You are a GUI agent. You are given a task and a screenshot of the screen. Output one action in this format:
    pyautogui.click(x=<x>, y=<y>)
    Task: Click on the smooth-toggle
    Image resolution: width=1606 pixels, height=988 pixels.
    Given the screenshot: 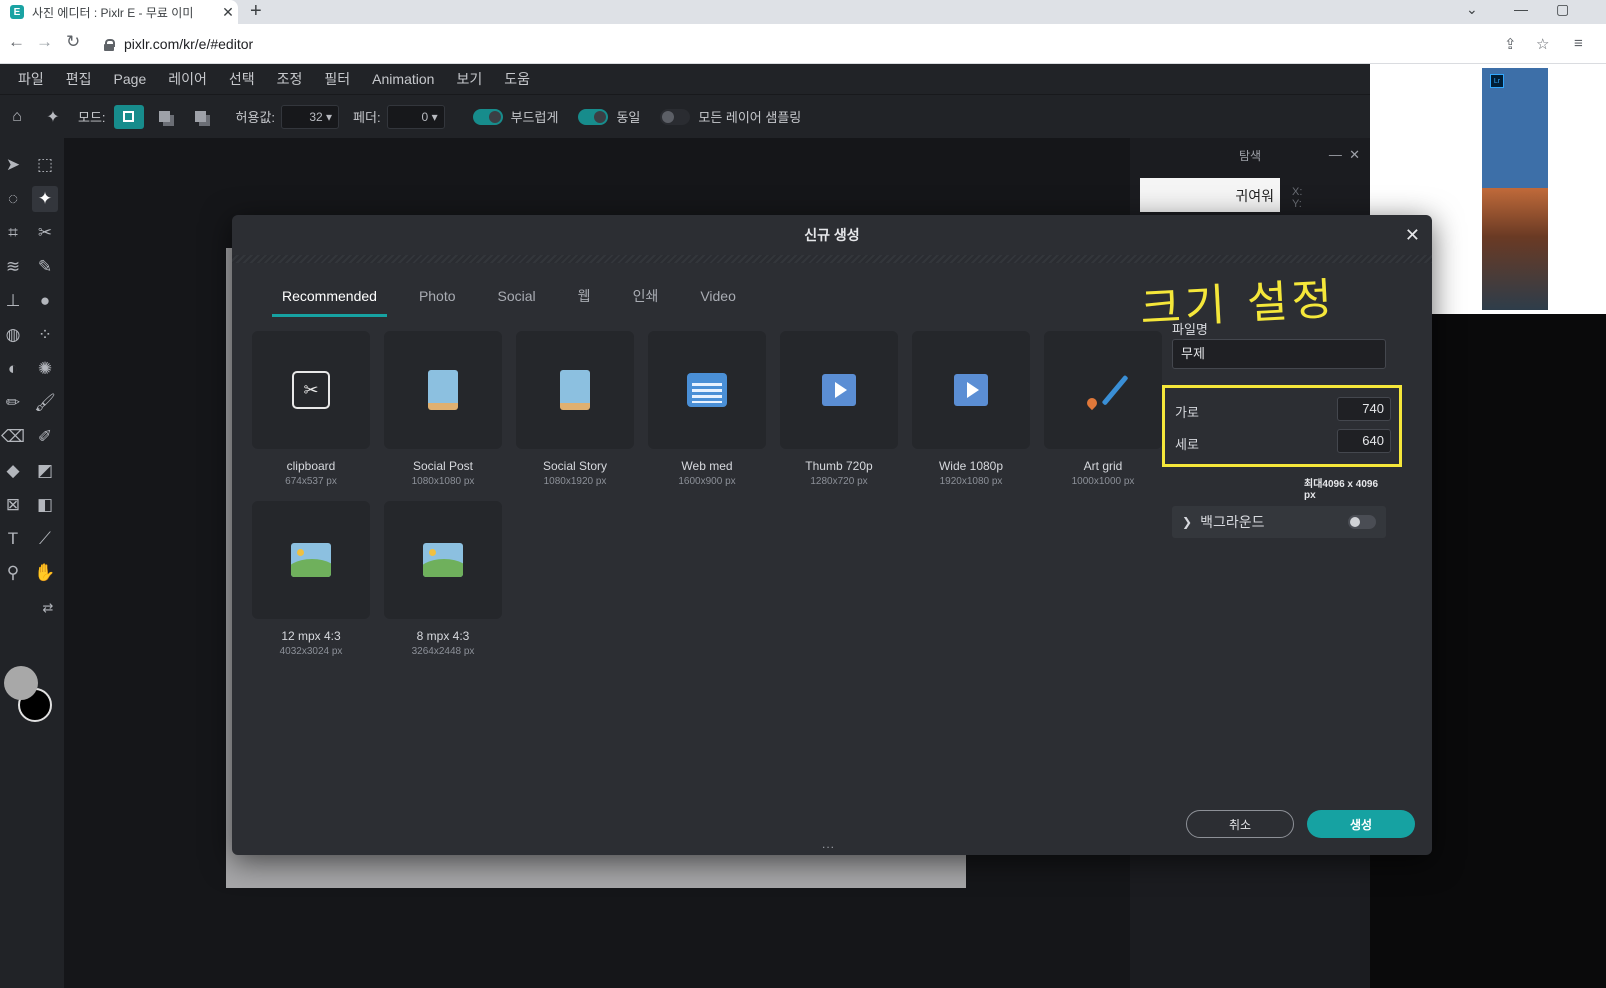 What is the action you would take?
    pyautogui.click(x=487, y=116)
    